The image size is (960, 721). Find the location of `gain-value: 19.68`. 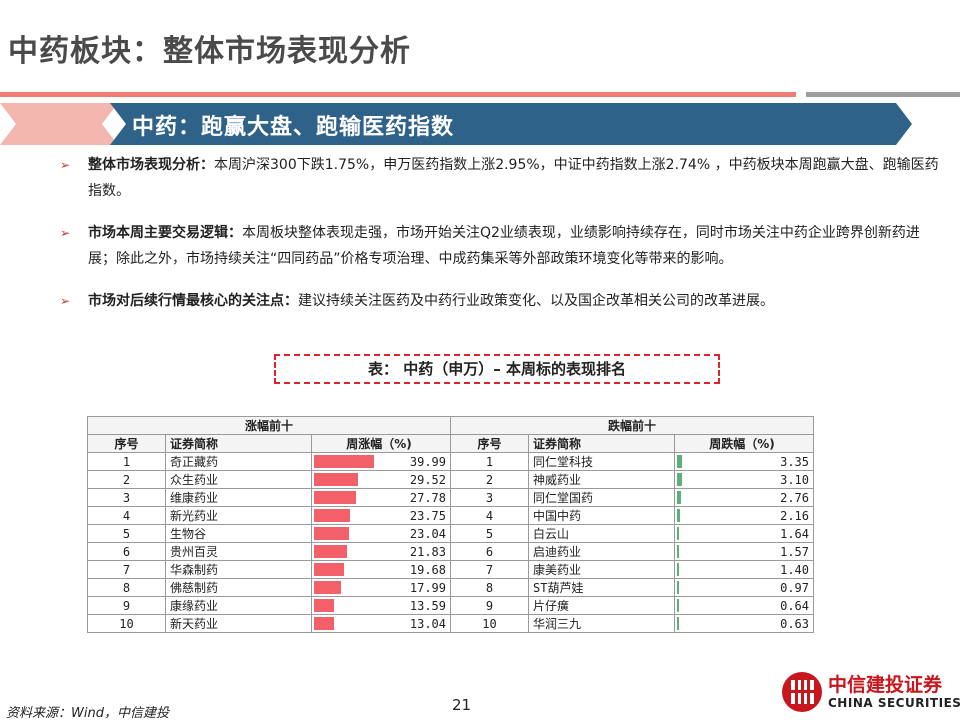

gain-value: 19.68 is located at coordinates (427, 569).